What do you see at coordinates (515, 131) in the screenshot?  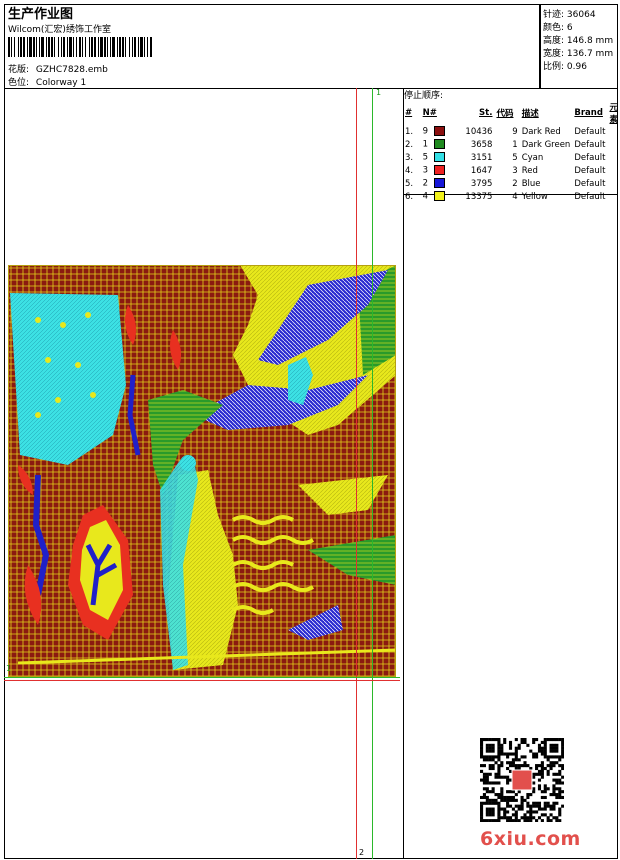 I see `row-code: 9` at bounding box center [515, 131].